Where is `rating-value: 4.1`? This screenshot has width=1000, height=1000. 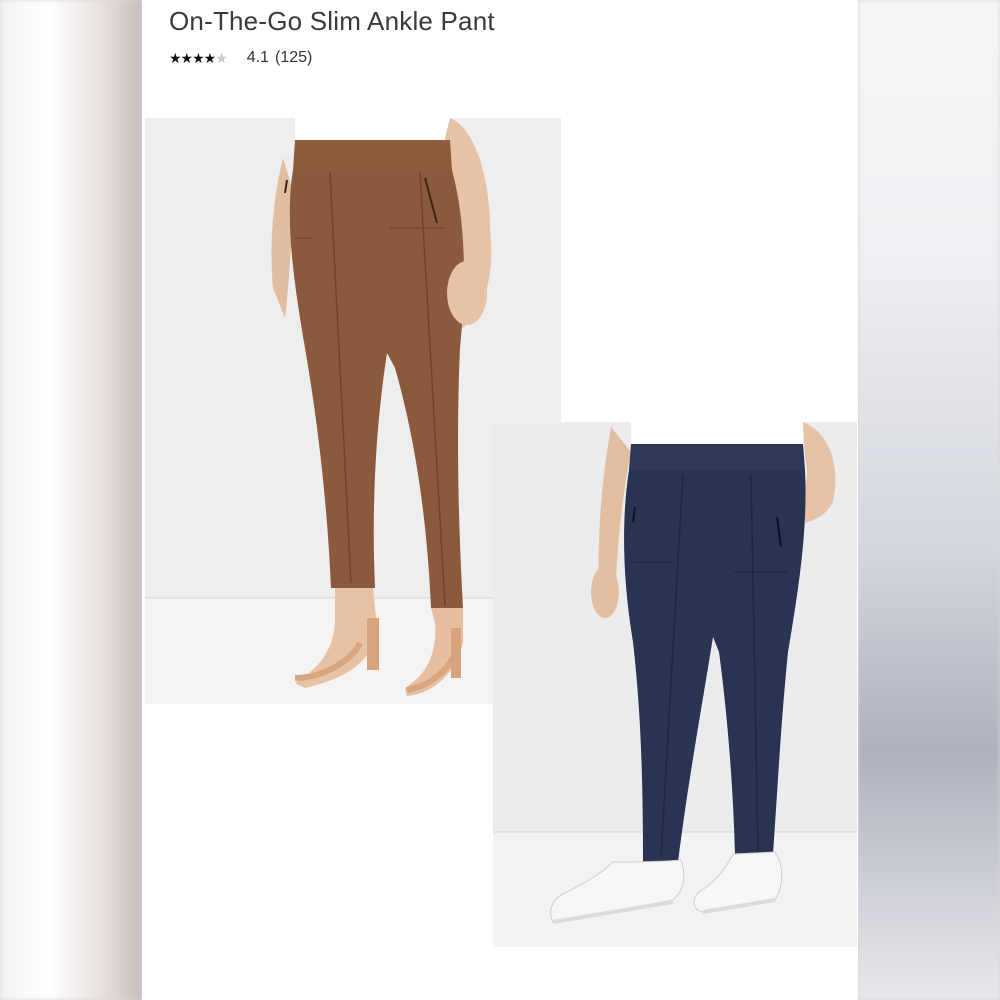
rating-value: 4.1 is located at coordinates (258, 57).